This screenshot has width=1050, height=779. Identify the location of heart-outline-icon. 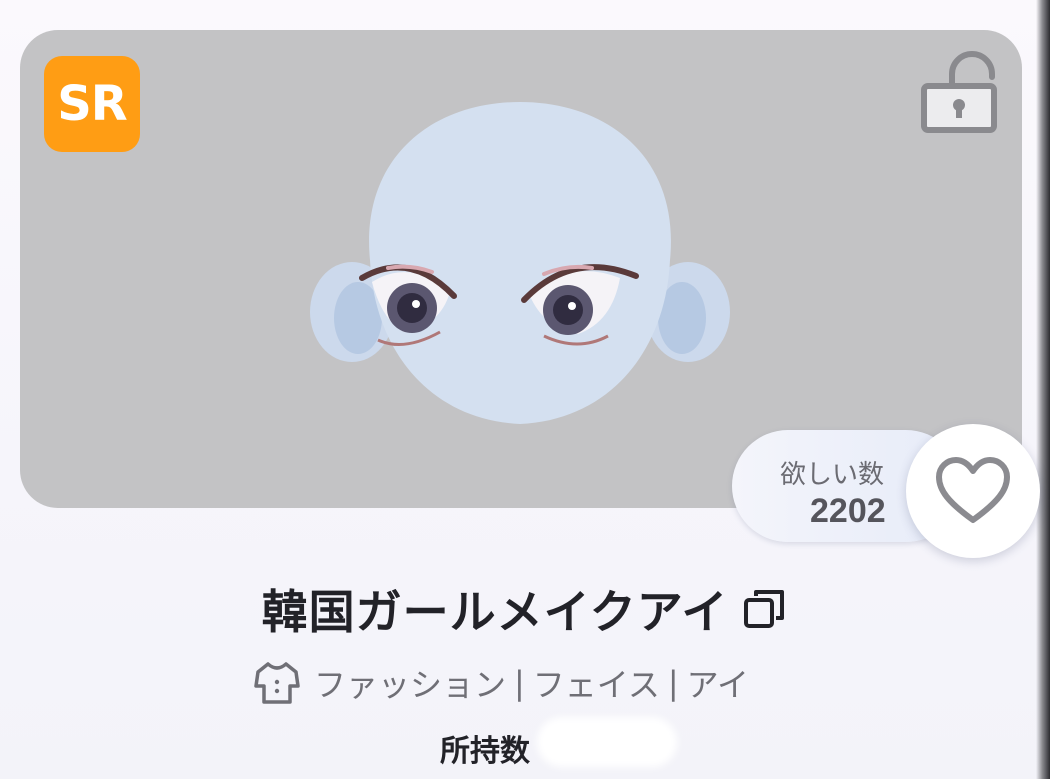
(973, 490).